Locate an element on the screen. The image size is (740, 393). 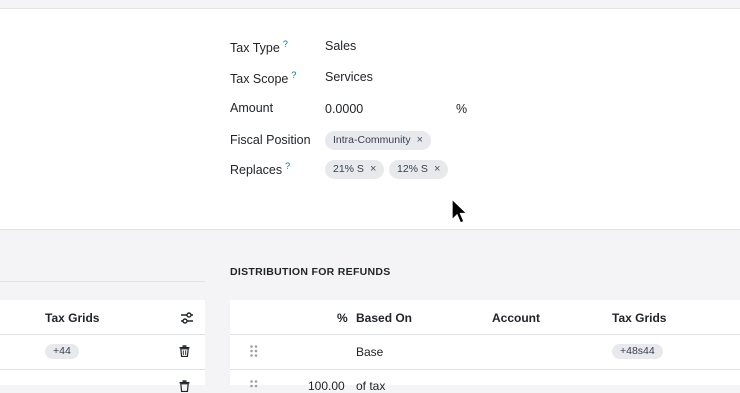
column-header-percent: % is located at coordinates (342, 318).